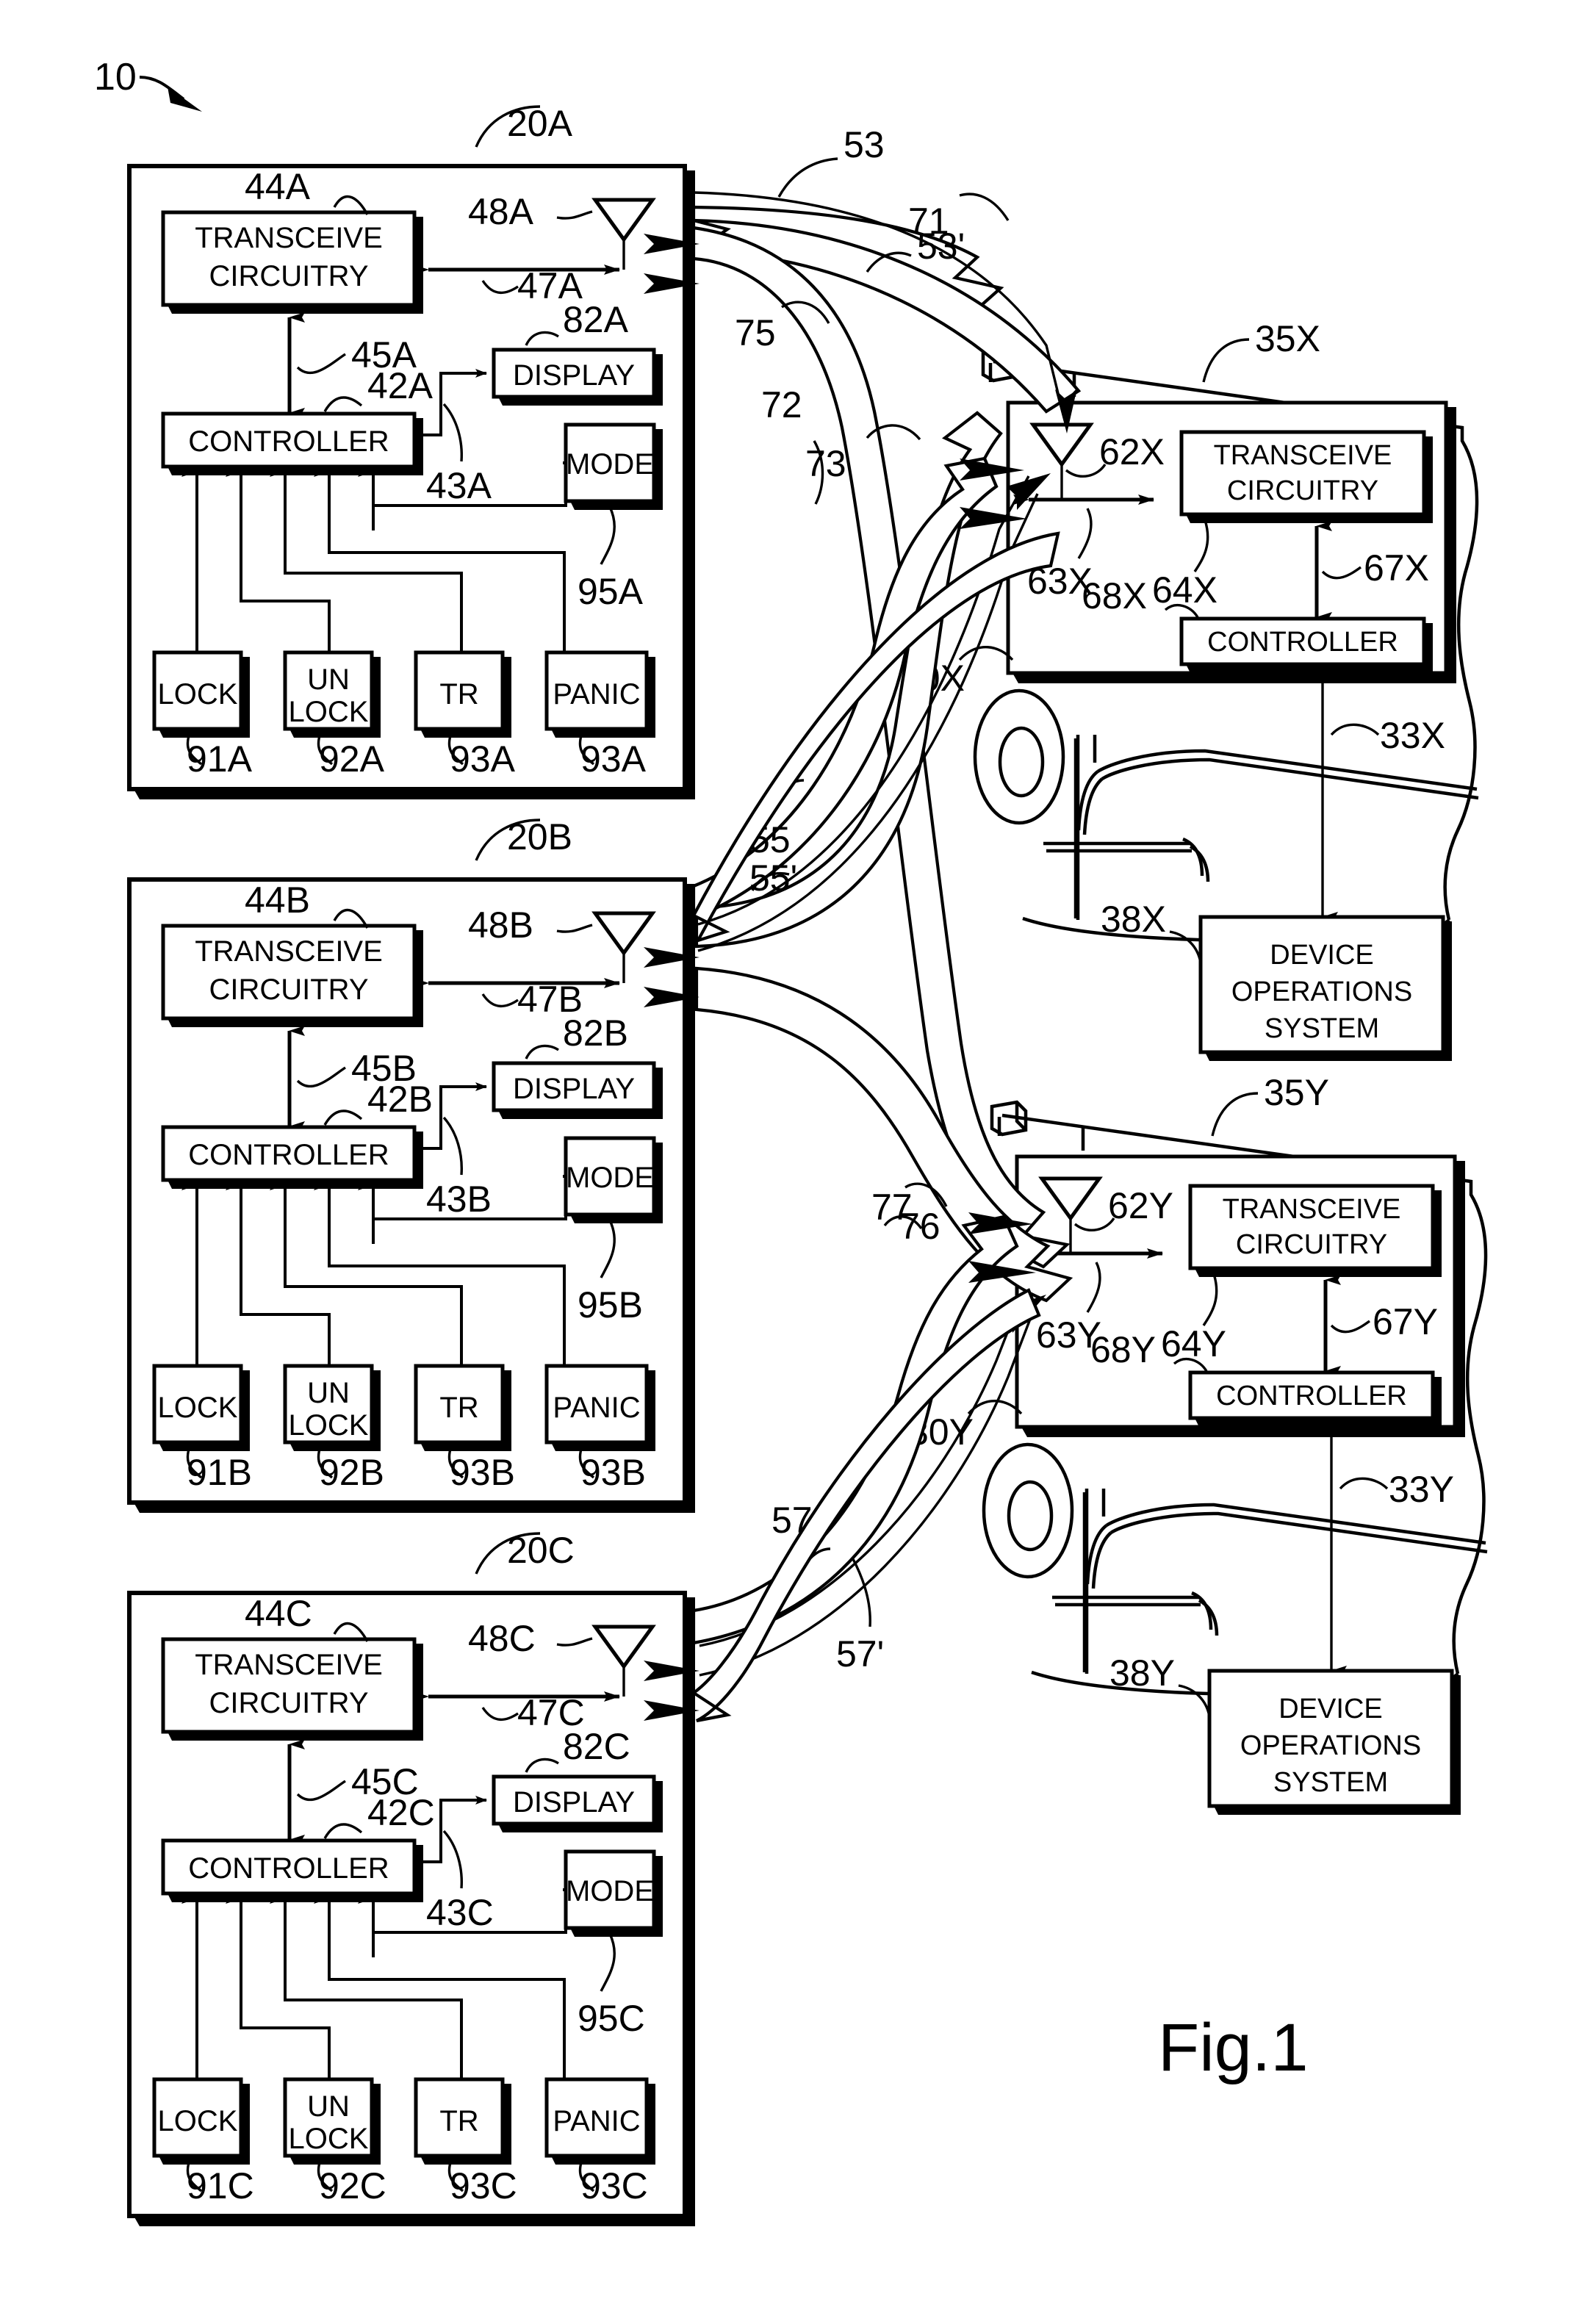 The width and height of the screenshot is (1579, 2324). Describe the element at coordinates (541, 1550) in the screenshot. I see `unit-c-ref-label: 20C` at that location.